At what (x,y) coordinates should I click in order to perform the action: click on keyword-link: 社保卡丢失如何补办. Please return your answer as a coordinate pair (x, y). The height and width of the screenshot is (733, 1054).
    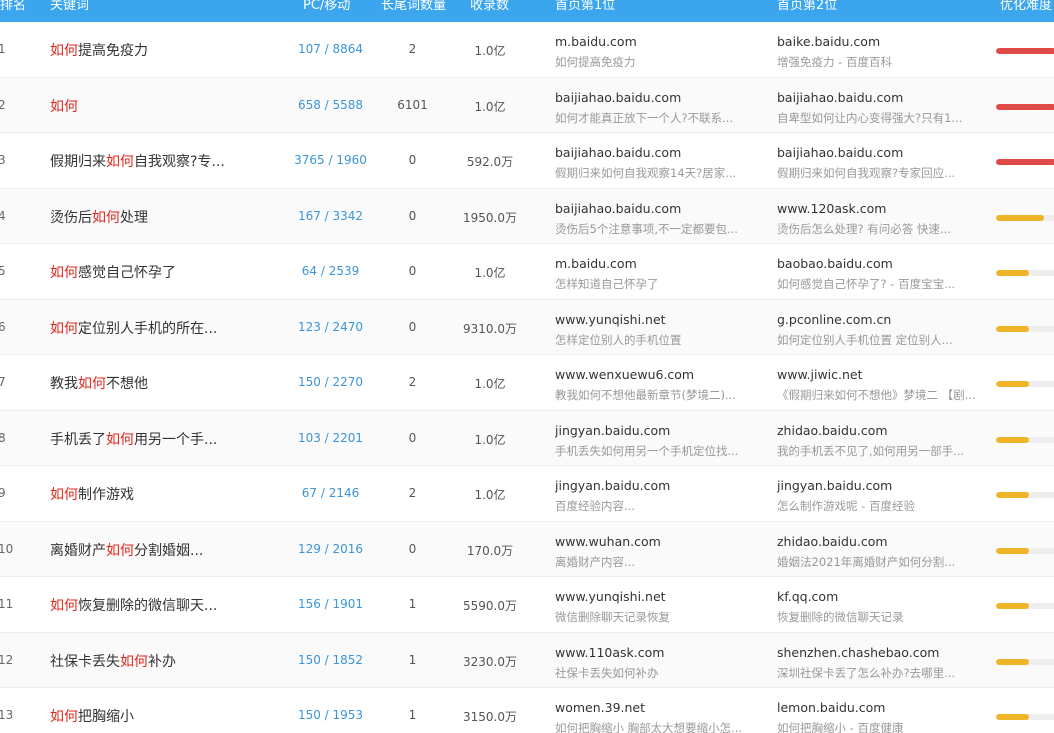
    Looking at the image, I should click on (142, 661).